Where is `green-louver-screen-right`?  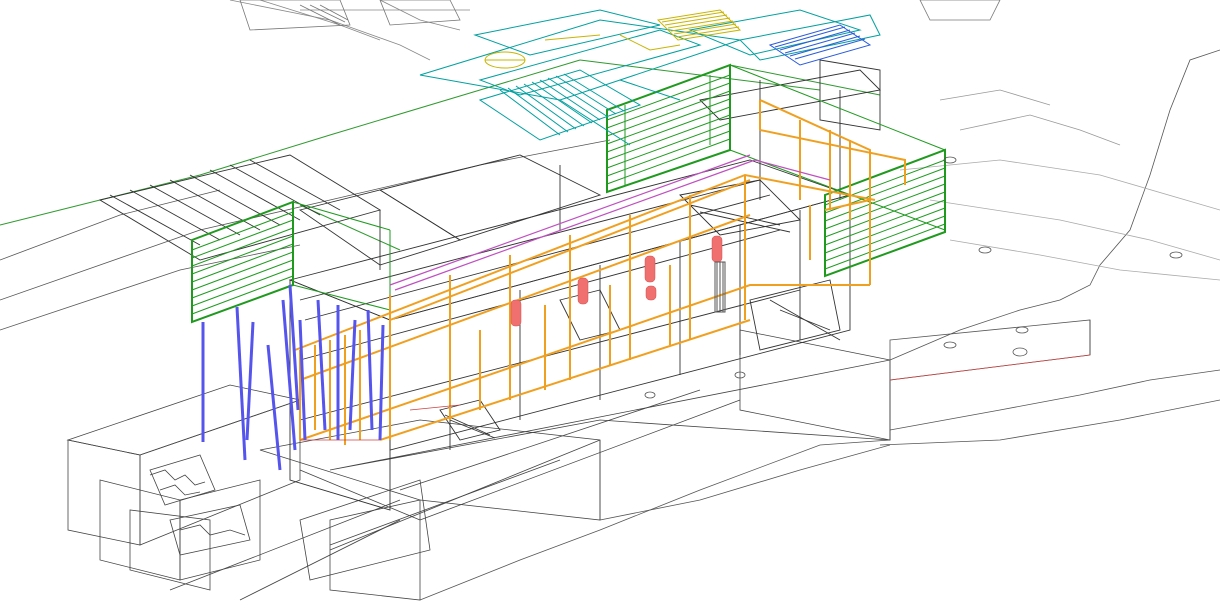 green-louver-screen-right is located at coordinates (885, 213).